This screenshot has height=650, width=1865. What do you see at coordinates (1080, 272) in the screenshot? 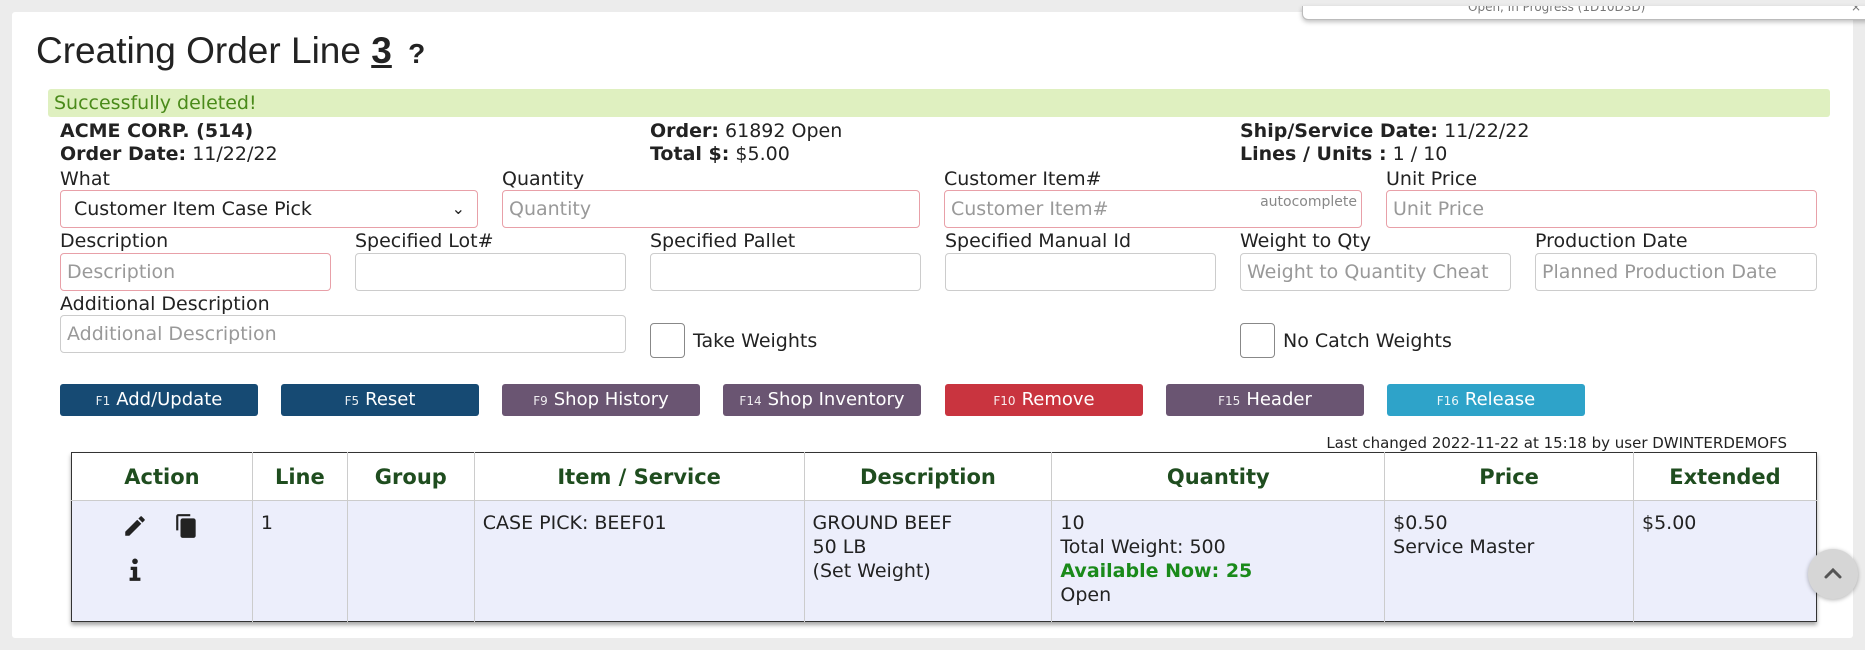
I see `manual-id-input` at bounding box center [1080, 272].